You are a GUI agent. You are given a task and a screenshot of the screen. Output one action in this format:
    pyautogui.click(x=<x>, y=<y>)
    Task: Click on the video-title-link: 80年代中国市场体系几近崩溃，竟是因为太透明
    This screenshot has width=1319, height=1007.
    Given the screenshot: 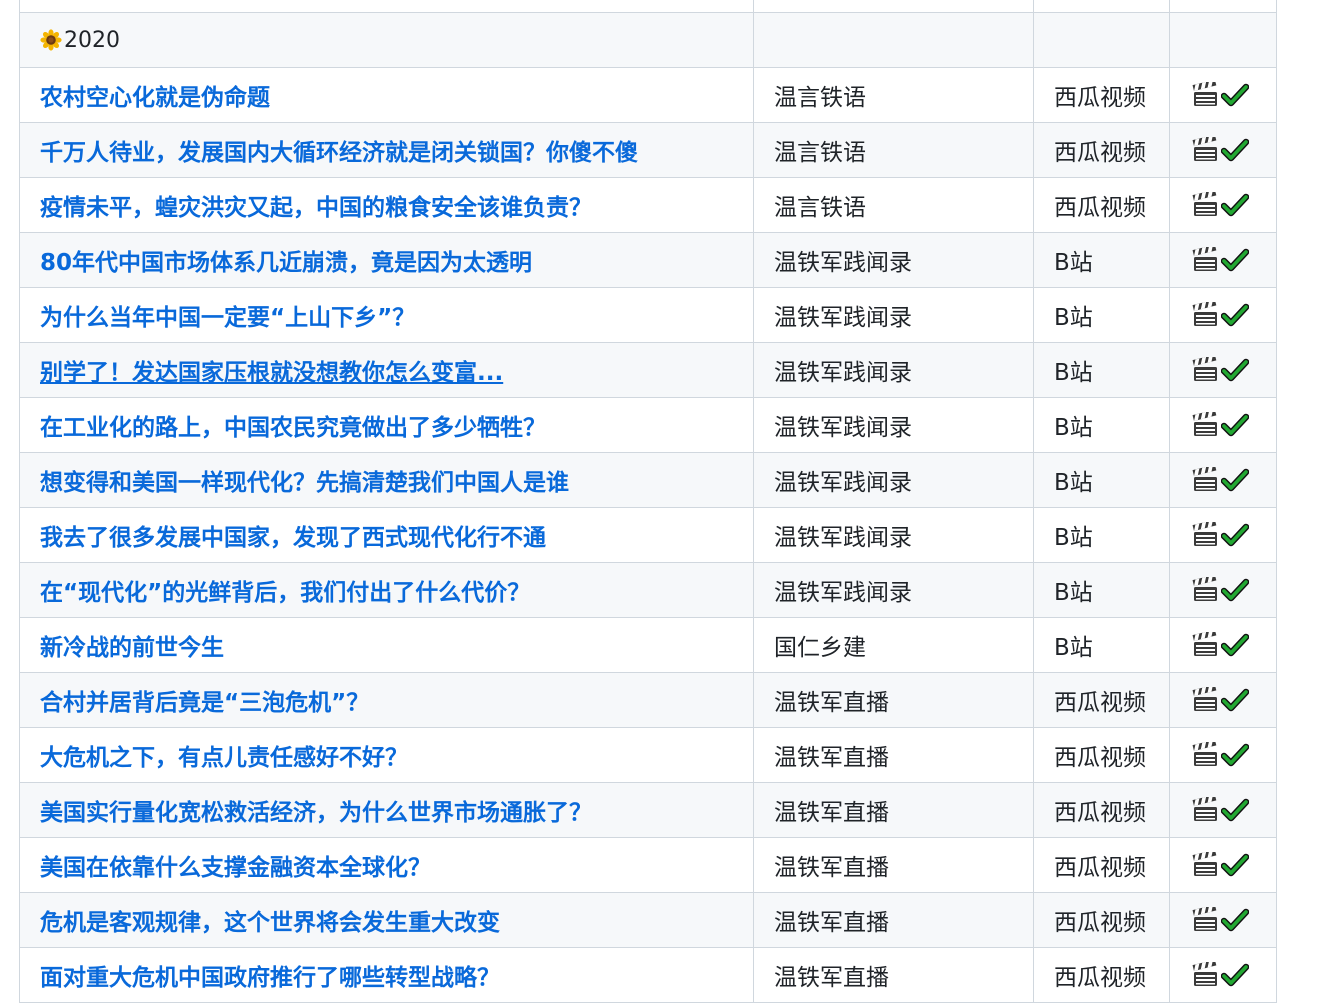 What is the action you would take?
    pyautogui.click(x=286, y=263)
    